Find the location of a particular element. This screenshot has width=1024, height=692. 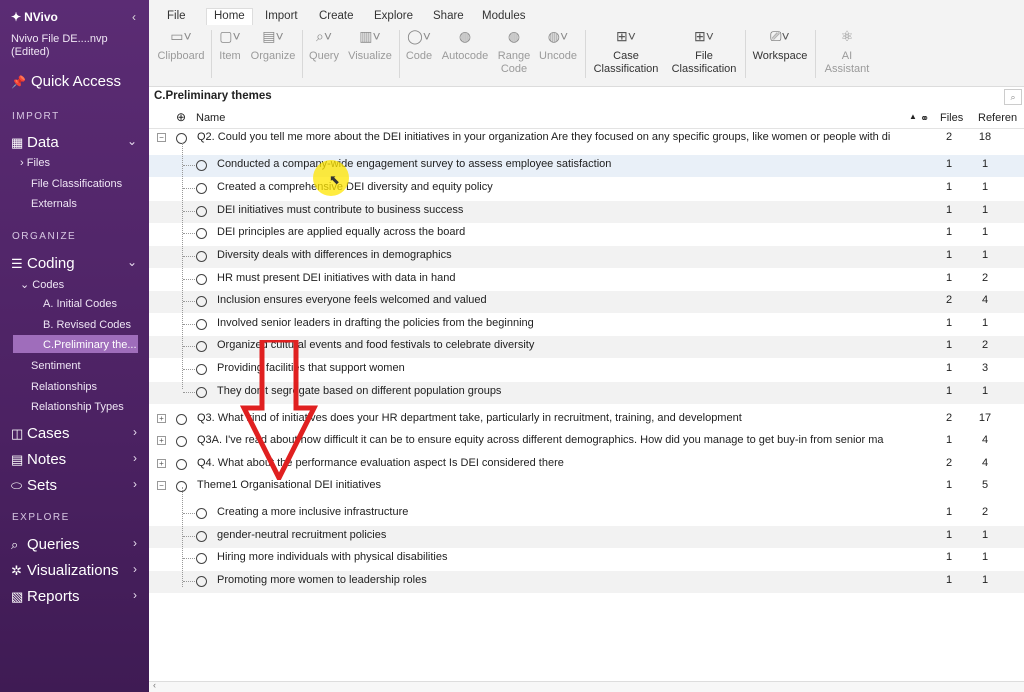

add-icon: ⊕ is located at coordinates (181, 117).